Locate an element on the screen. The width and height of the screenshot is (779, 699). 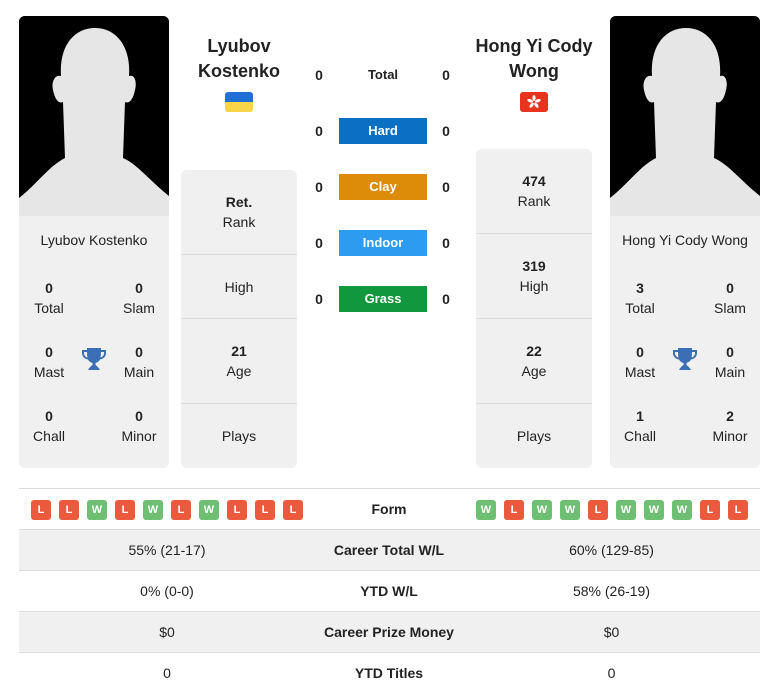
table-row: $0 Career Prize Money $0 is located at coordinates (389, 631).